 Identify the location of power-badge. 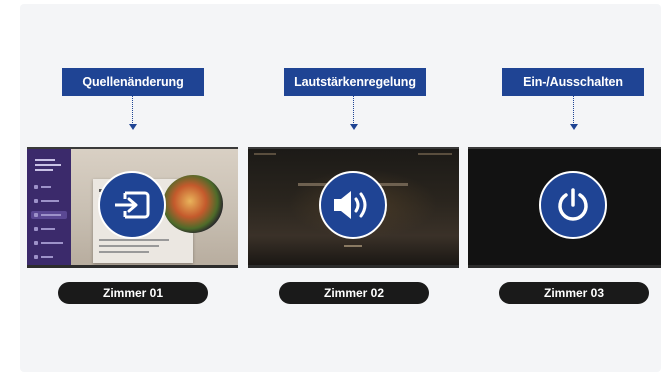
(573, 205).